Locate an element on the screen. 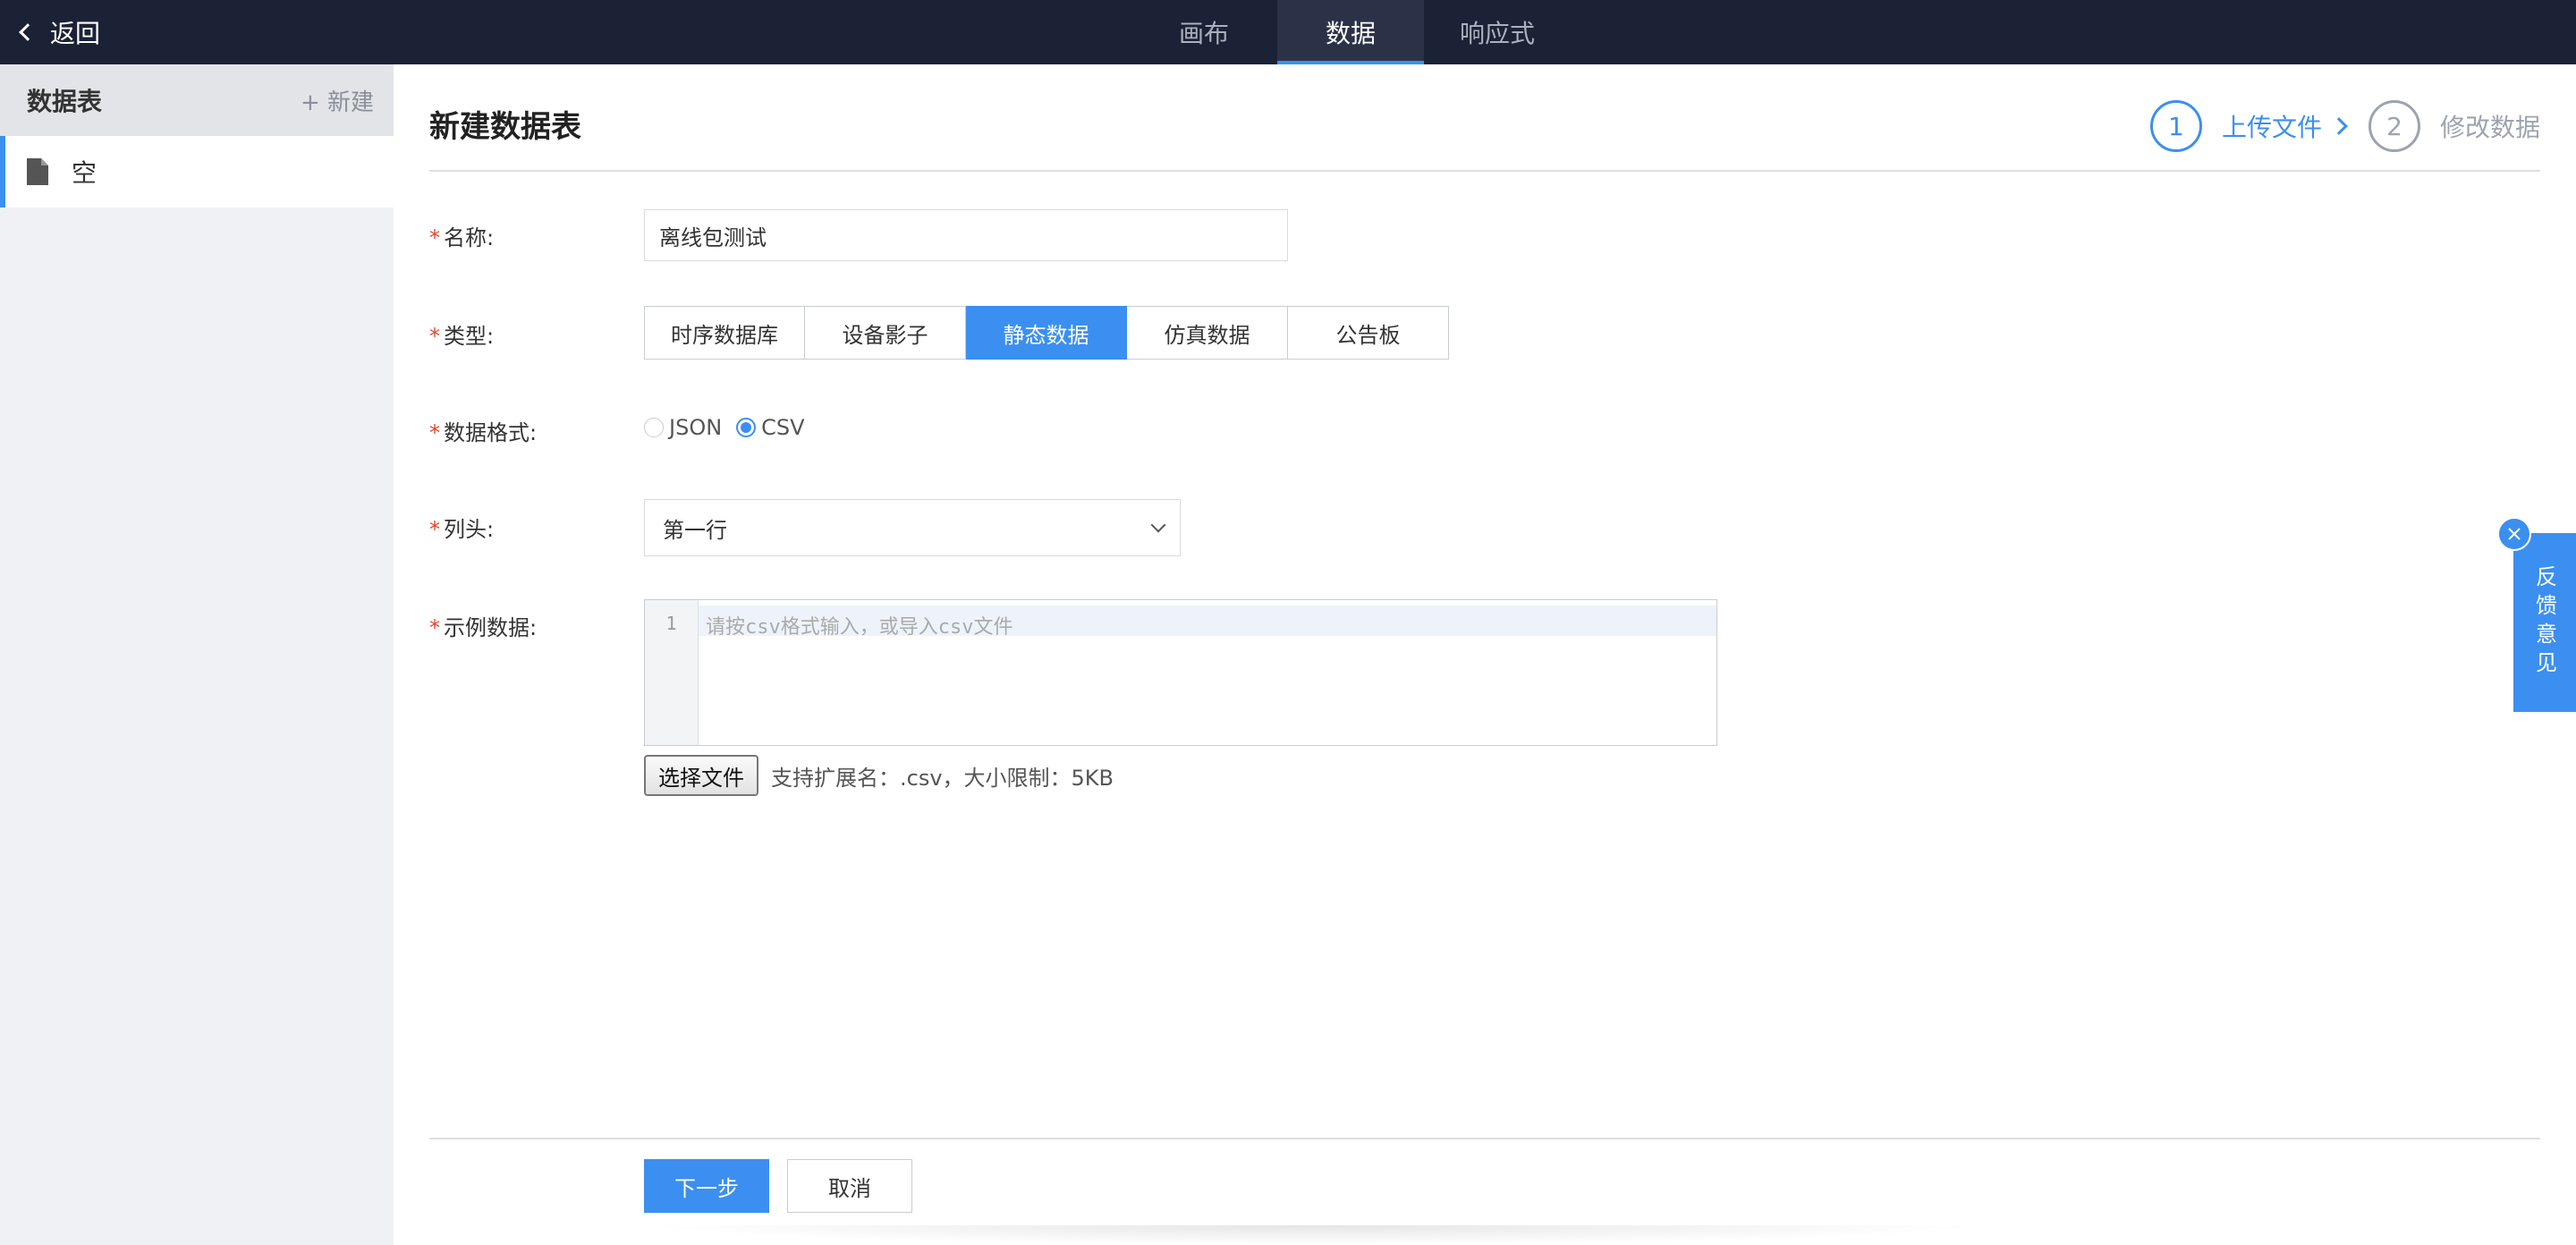  step-2-label: 修改数据 is located at coordinates (2489, 128).